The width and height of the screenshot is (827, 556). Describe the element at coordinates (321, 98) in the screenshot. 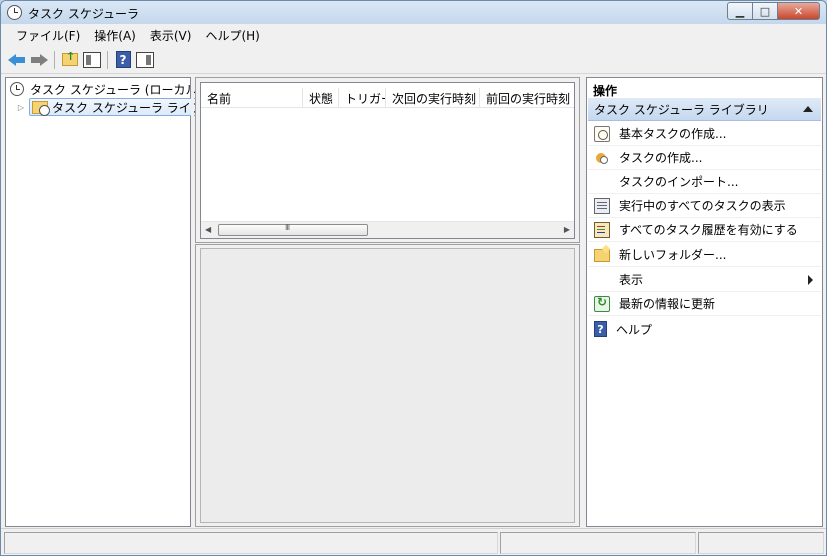

I see `column-header-status: 状態` at that location.